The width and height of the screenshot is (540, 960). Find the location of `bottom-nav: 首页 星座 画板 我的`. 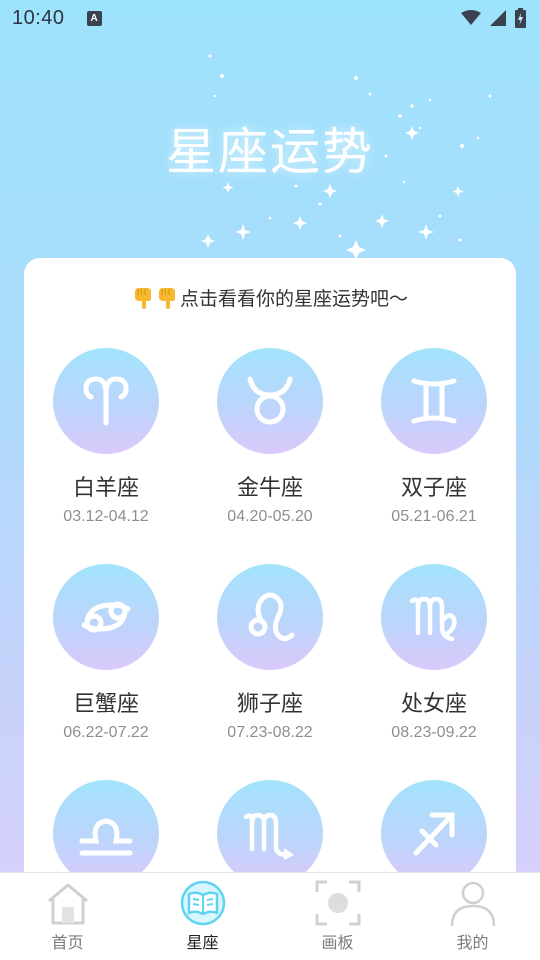

bottom-nav: 首页 星座 画板 我的 is located at coordinates (270, 916).